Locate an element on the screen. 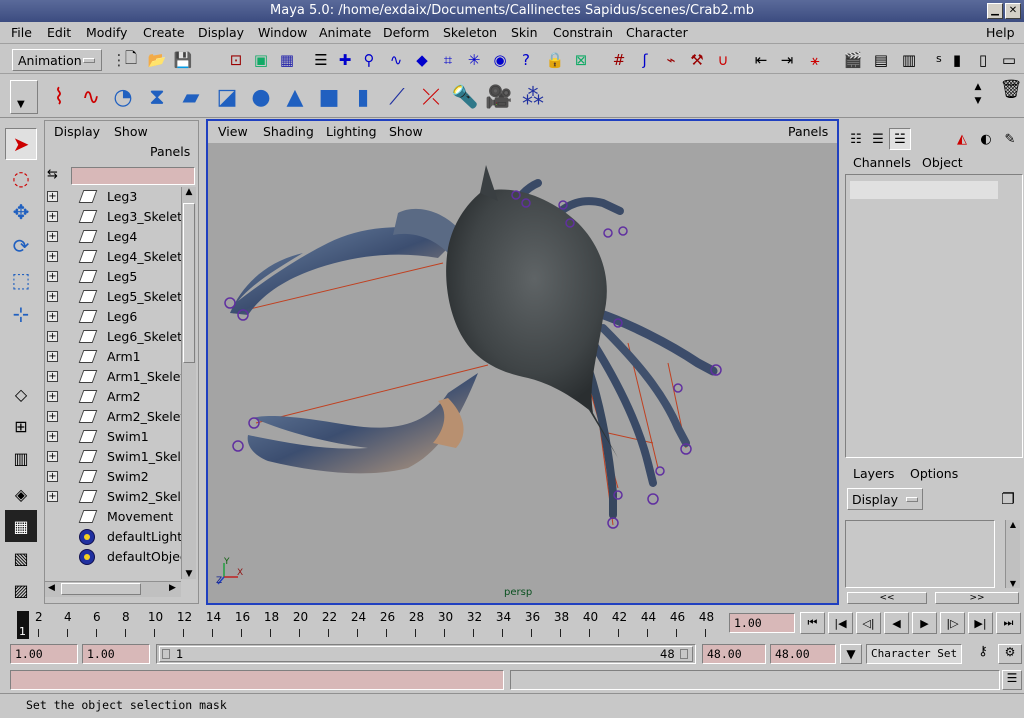 The image size is (1024, 718). channel-box-menu-channels: Channels is located at coordinates (882, 162).